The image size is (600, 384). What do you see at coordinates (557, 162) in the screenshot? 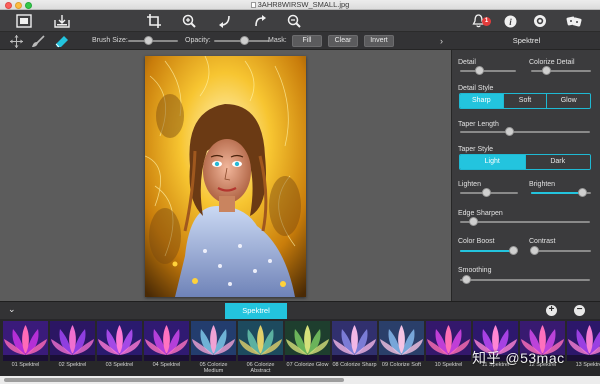
I see `taper-style-dark: Dark` at bounding box center [557, 162].